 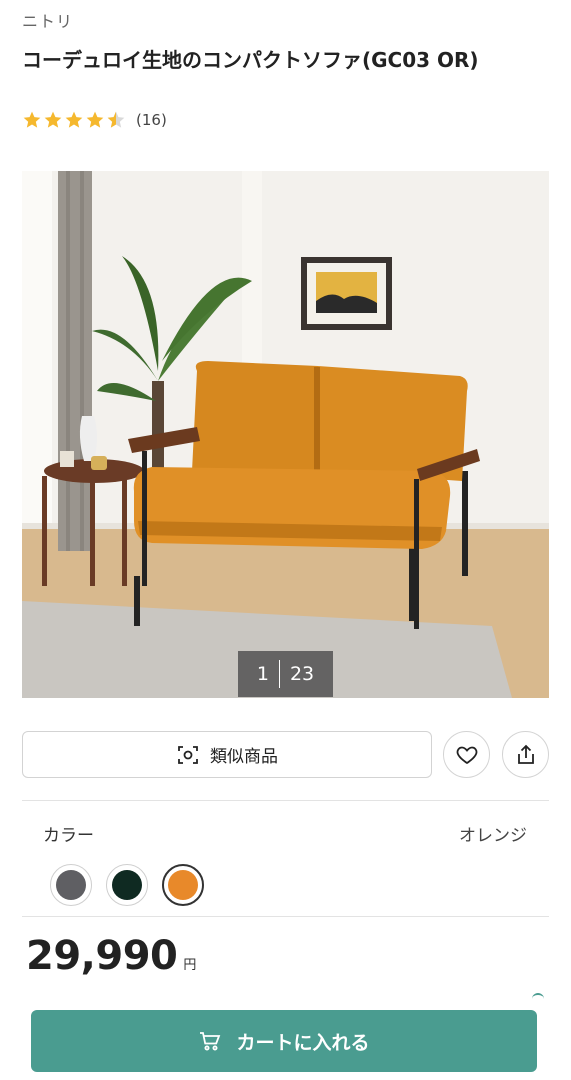 What do you see at coordinates (303, 1042) in the screenshot?
I see `add-to-cart-label: カートに入れる` at bounding box center [303, 1042].